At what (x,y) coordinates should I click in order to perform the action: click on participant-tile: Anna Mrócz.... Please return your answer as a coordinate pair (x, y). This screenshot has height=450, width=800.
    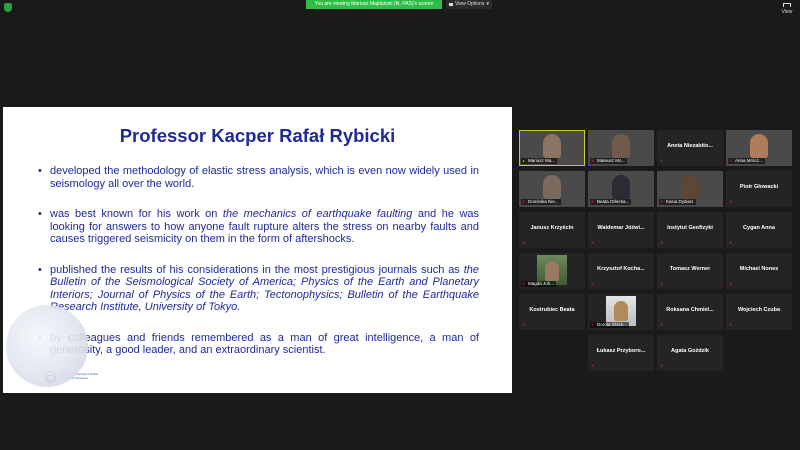
    Looking at the image, I should click on (759, 148).